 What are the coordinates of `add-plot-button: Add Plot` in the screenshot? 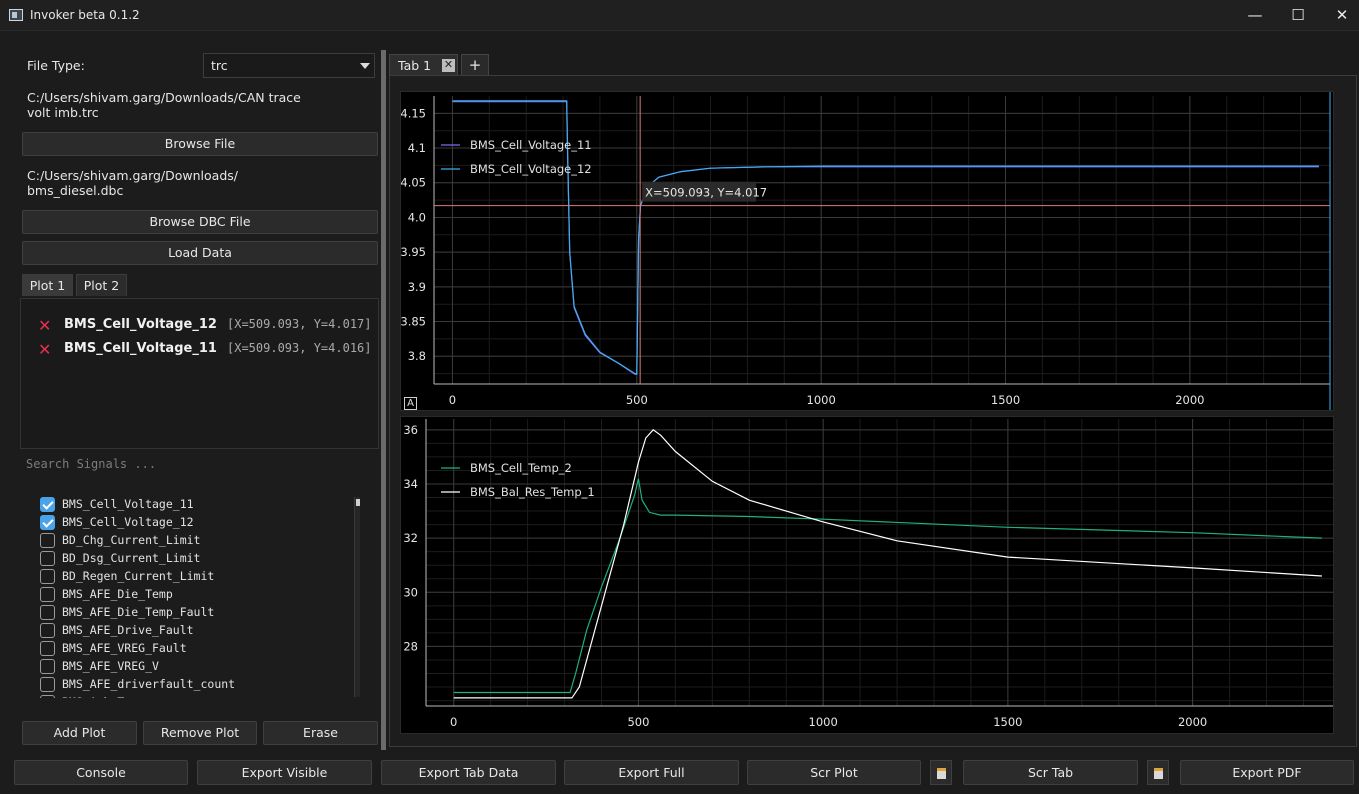 It's located at (79, 733).